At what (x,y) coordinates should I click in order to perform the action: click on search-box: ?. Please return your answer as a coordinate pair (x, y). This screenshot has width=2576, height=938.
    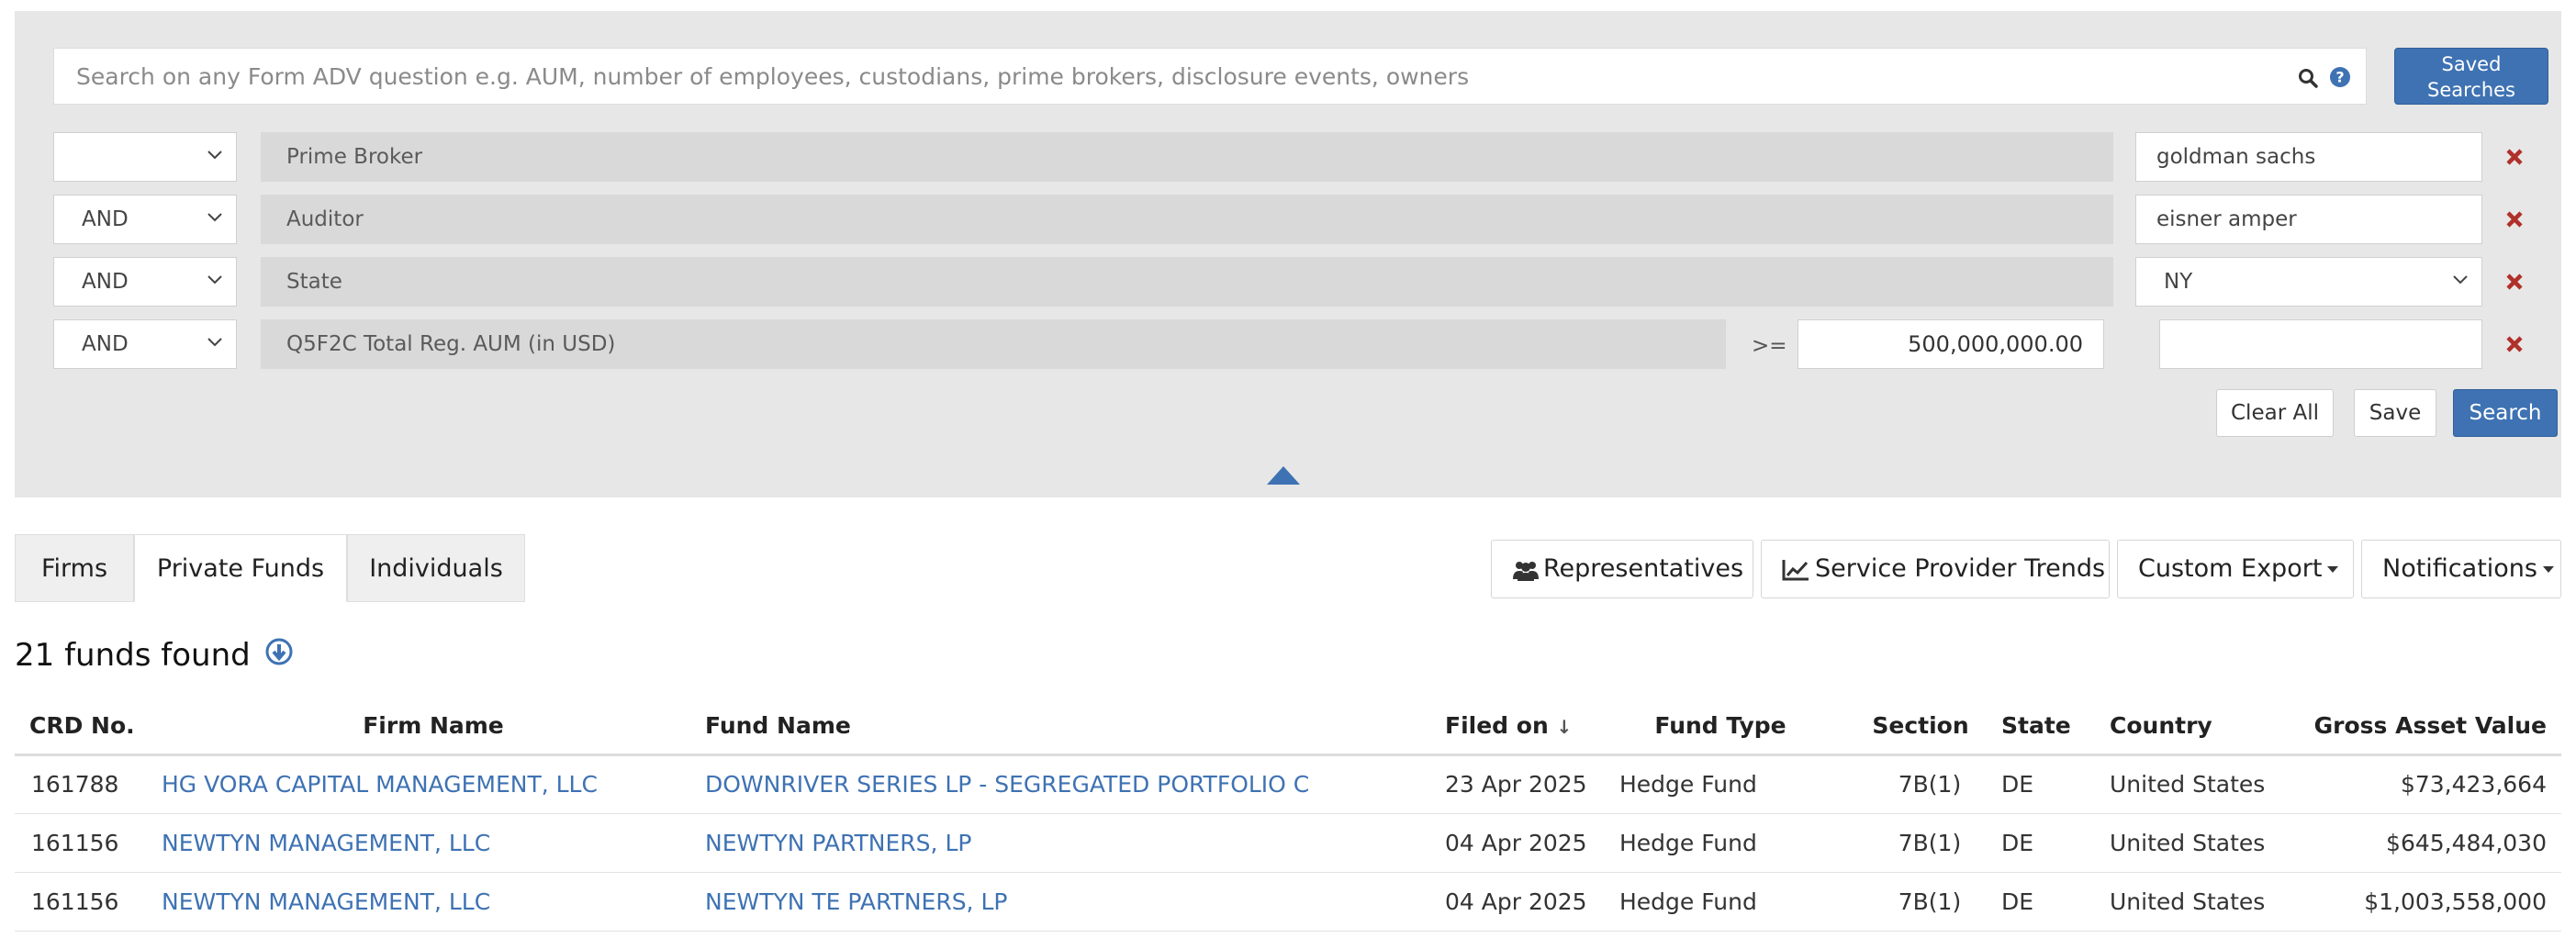
    Looking at the image, I should click on (1210, 76).